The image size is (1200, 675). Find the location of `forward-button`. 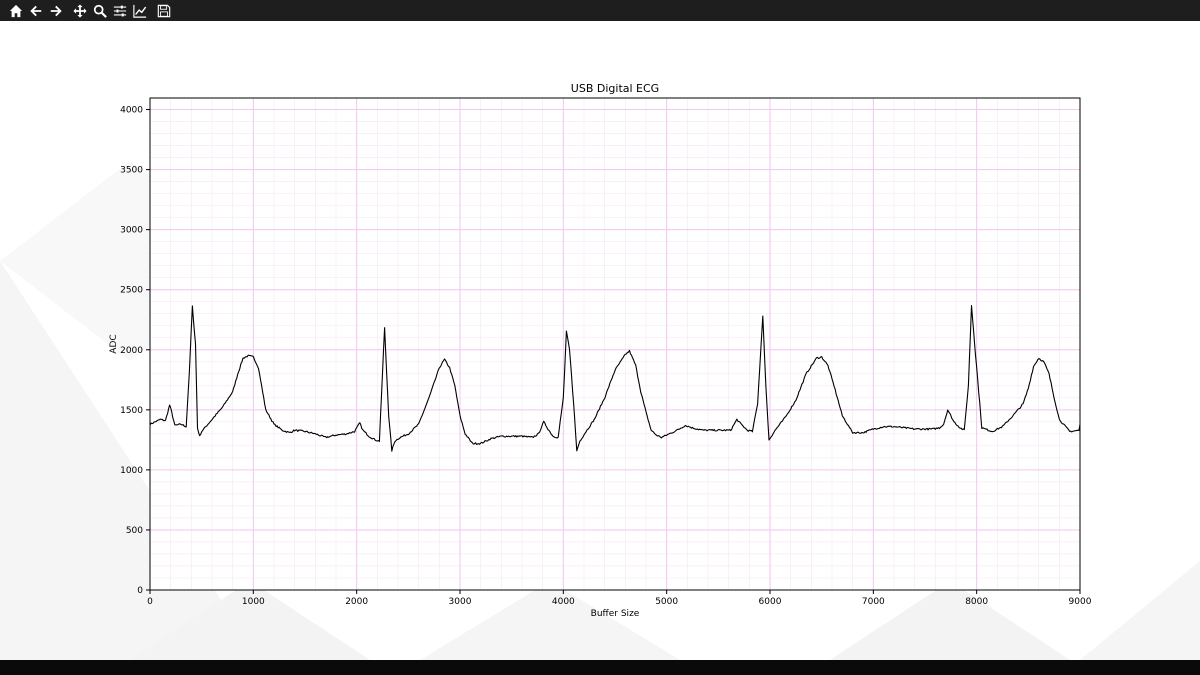

forward-button is located at coordinates (56, 11).